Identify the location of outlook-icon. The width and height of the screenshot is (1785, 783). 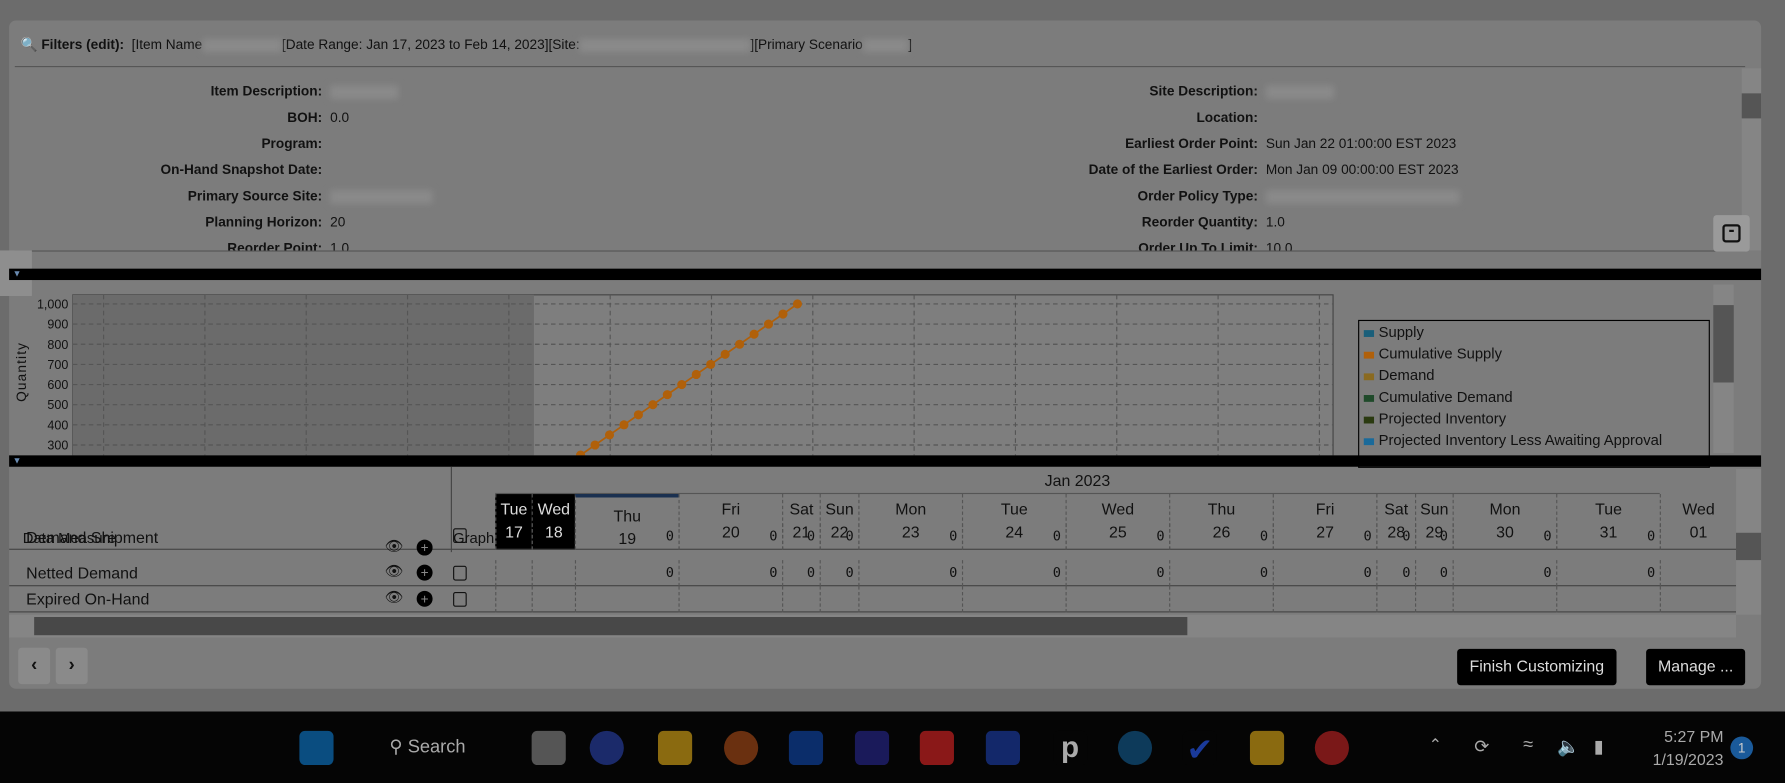
(806, 747).